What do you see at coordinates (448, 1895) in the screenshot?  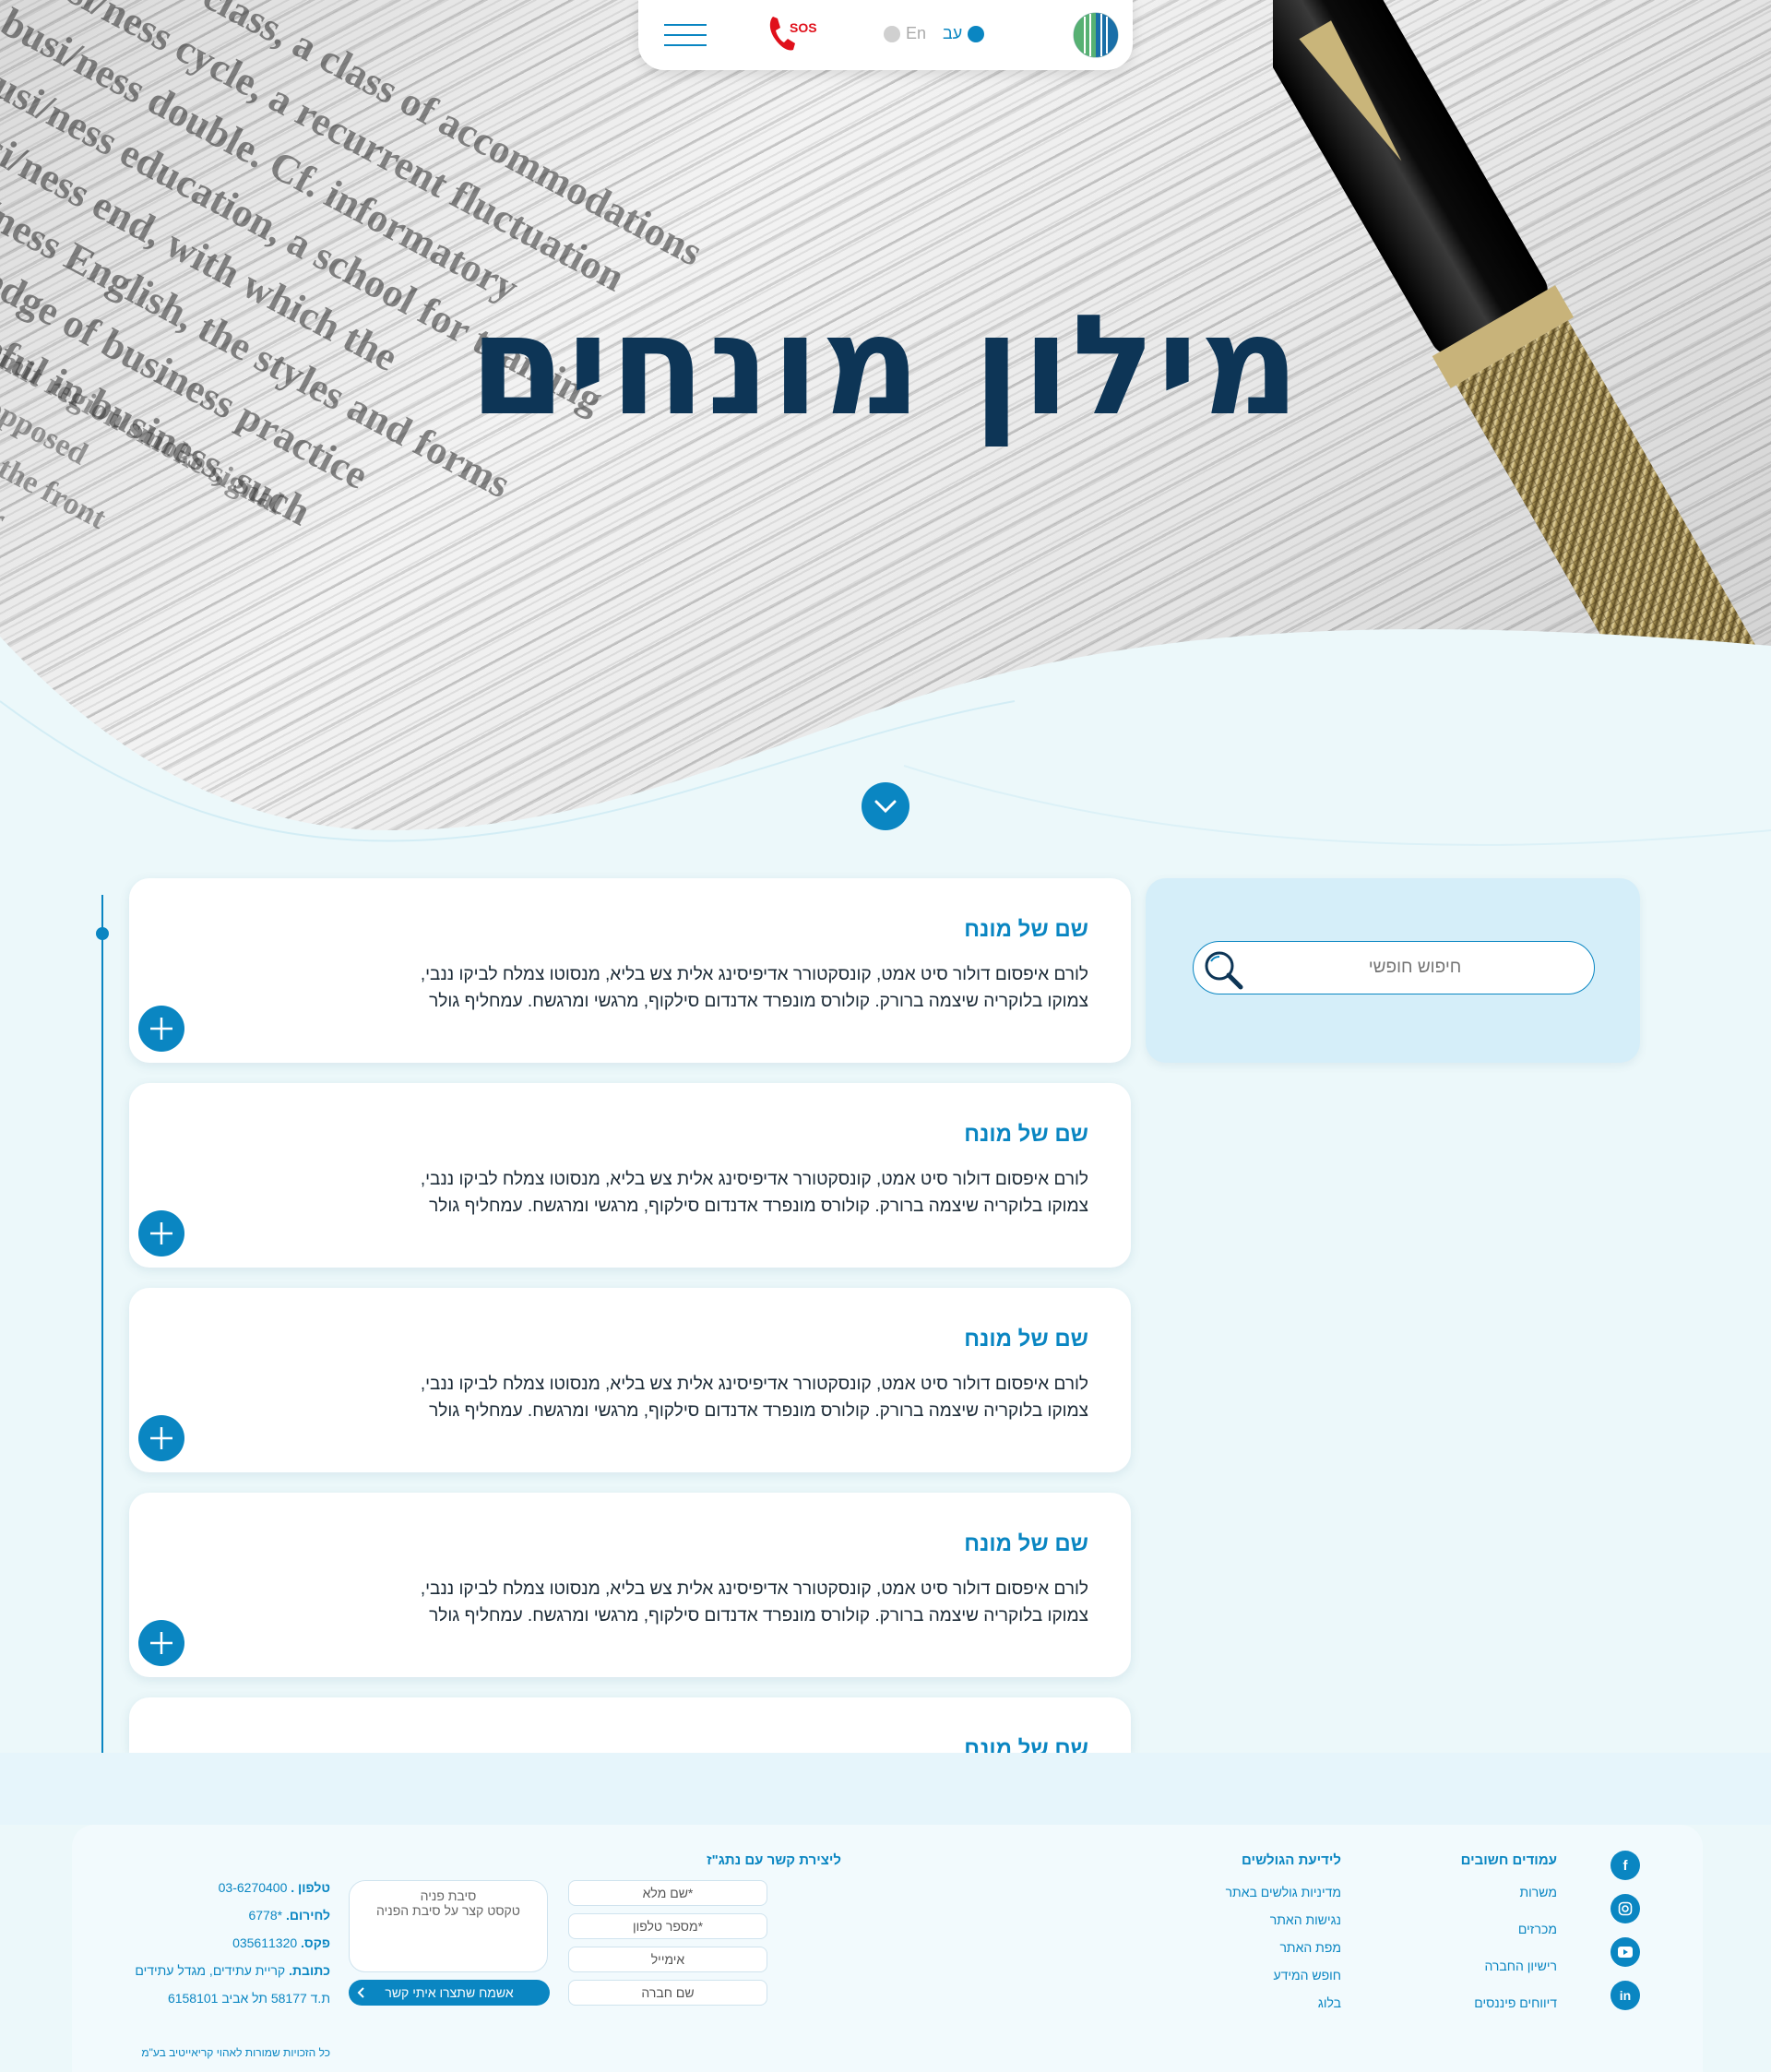 I see `reason-title: סיבת פניה` at bounding box center [448, 1895].